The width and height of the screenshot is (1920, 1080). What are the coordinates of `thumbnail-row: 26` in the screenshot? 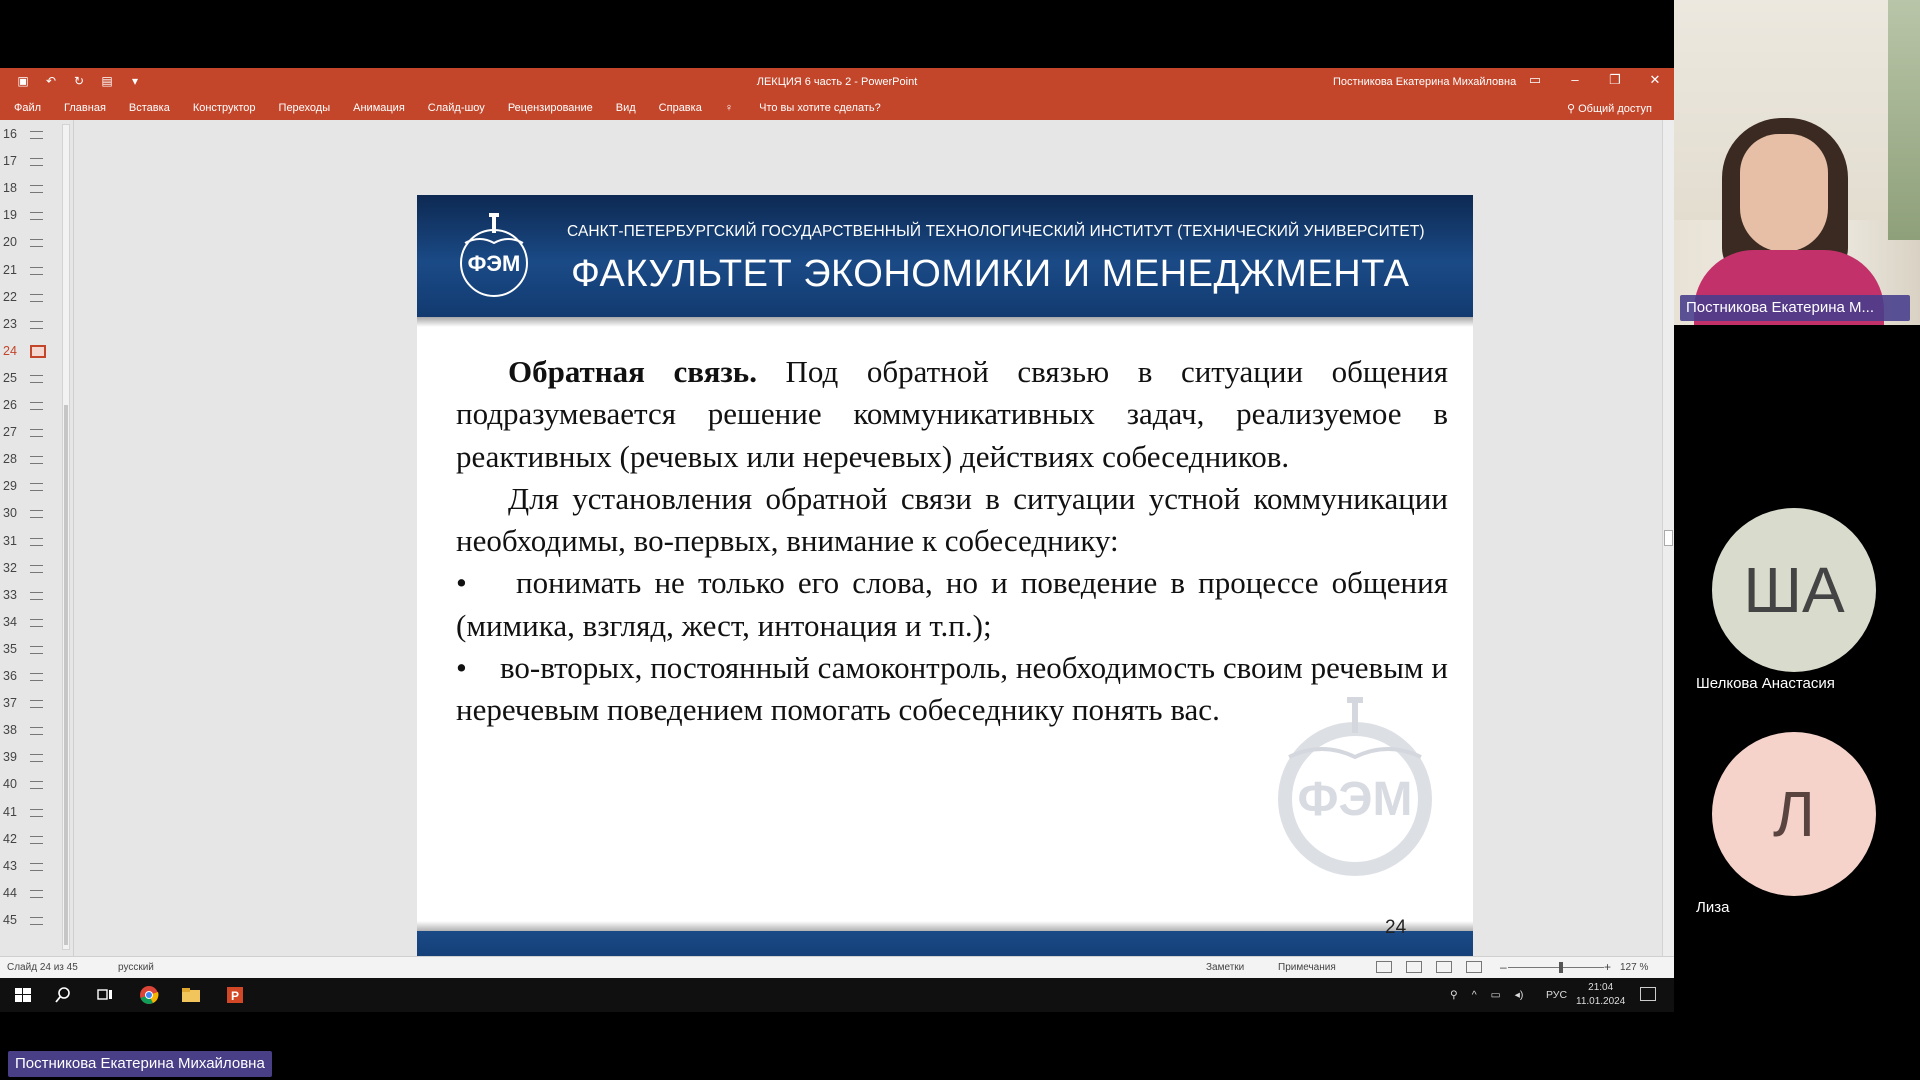 It's located at (30, 406).